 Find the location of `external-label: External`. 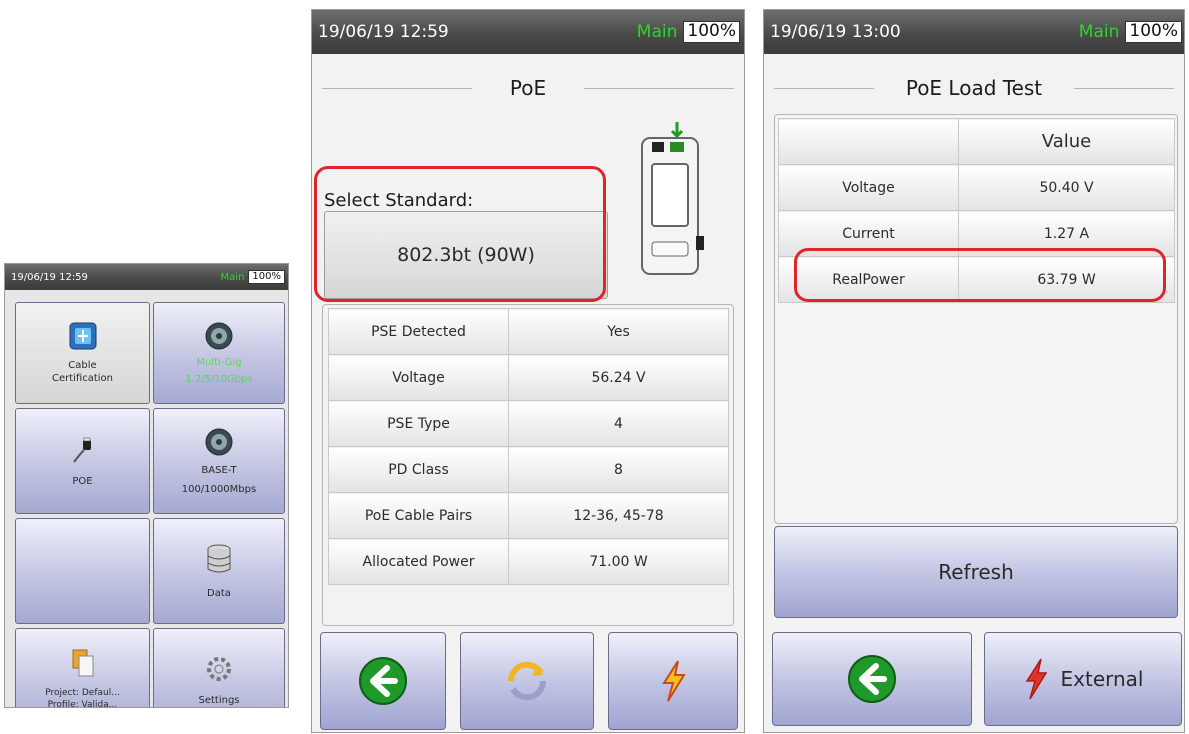

external-label: External is located at coordinates (1102, 679).